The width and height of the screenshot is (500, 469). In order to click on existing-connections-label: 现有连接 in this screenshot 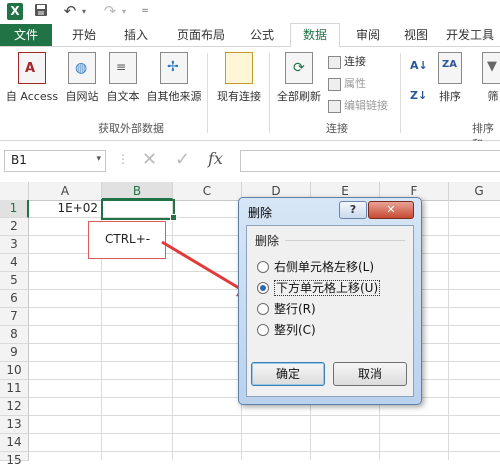, I will do `click(239, 96)`.